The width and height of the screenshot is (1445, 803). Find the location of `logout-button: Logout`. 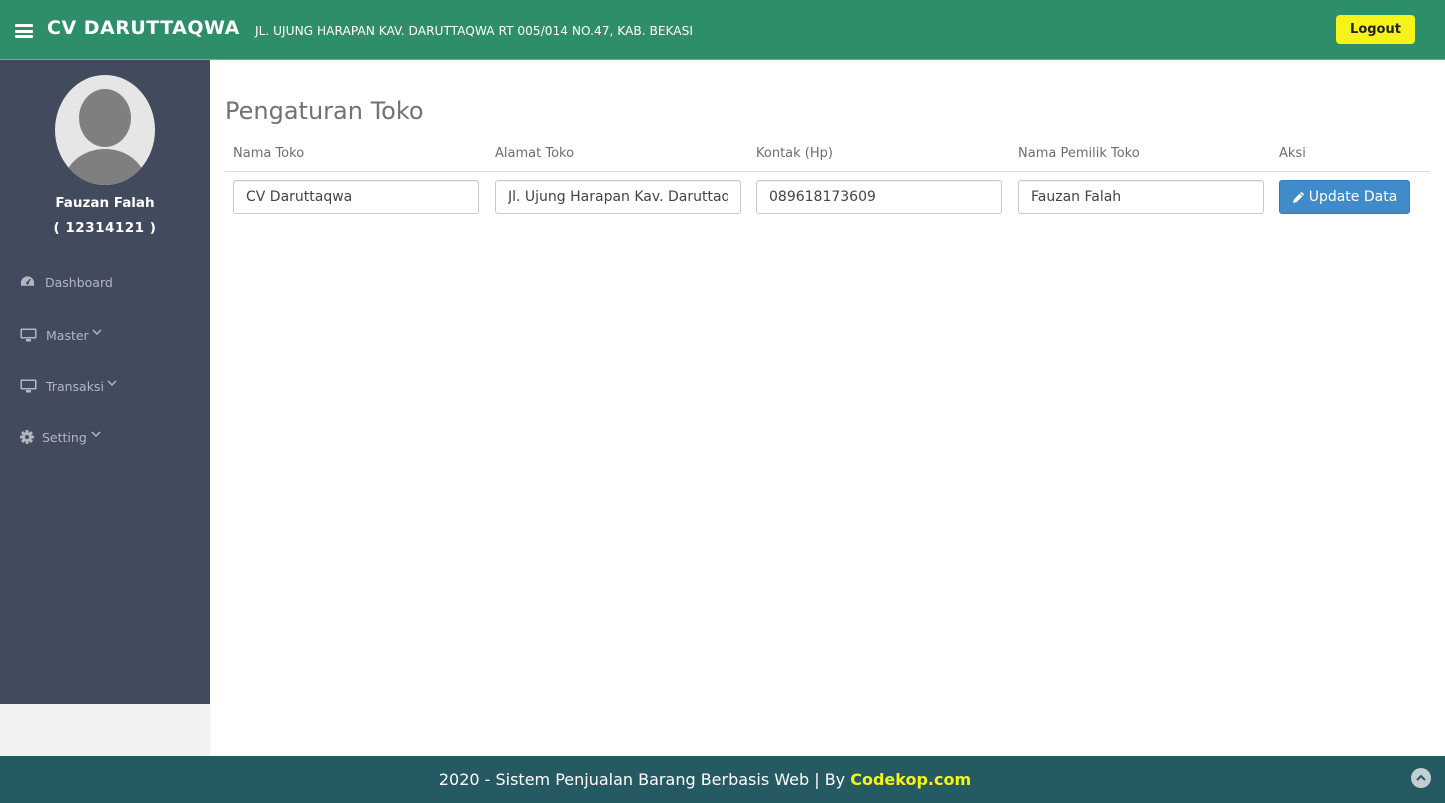

logout-button: Logout is located at coordinates (1375, 29).